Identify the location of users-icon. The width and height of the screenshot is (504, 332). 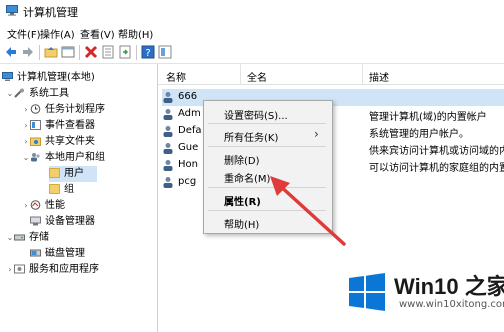
(35, 157).